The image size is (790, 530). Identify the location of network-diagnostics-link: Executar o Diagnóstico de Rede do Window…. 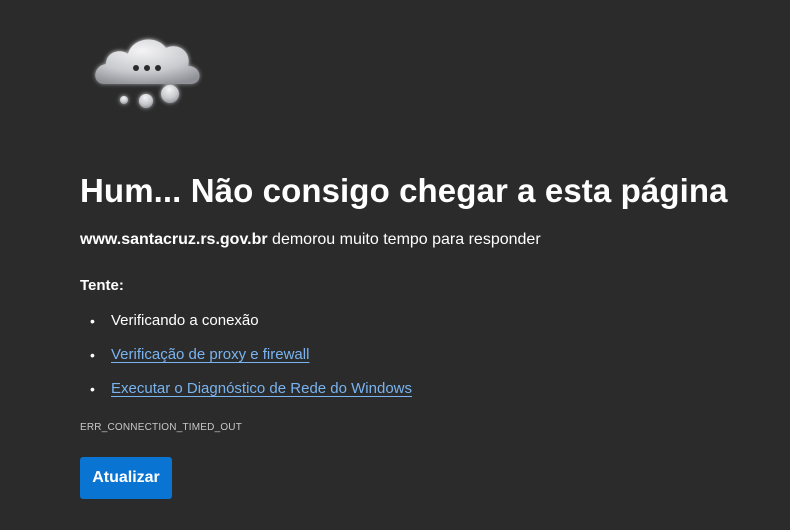
(261, 388).